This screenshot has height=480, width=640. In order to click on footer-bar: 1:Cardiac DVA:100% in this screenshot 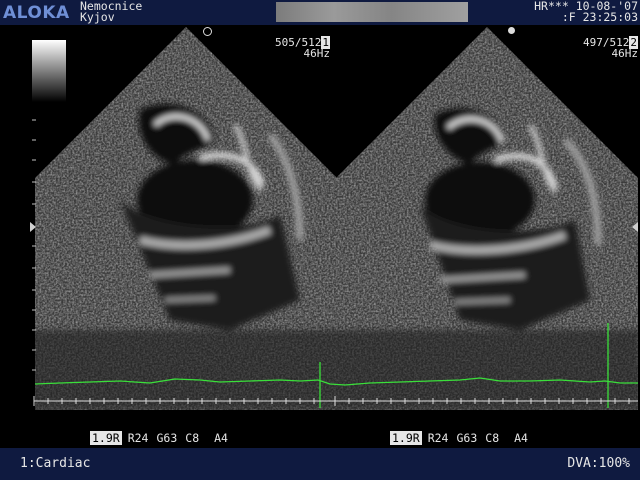, I will do `click(320, 464)`.